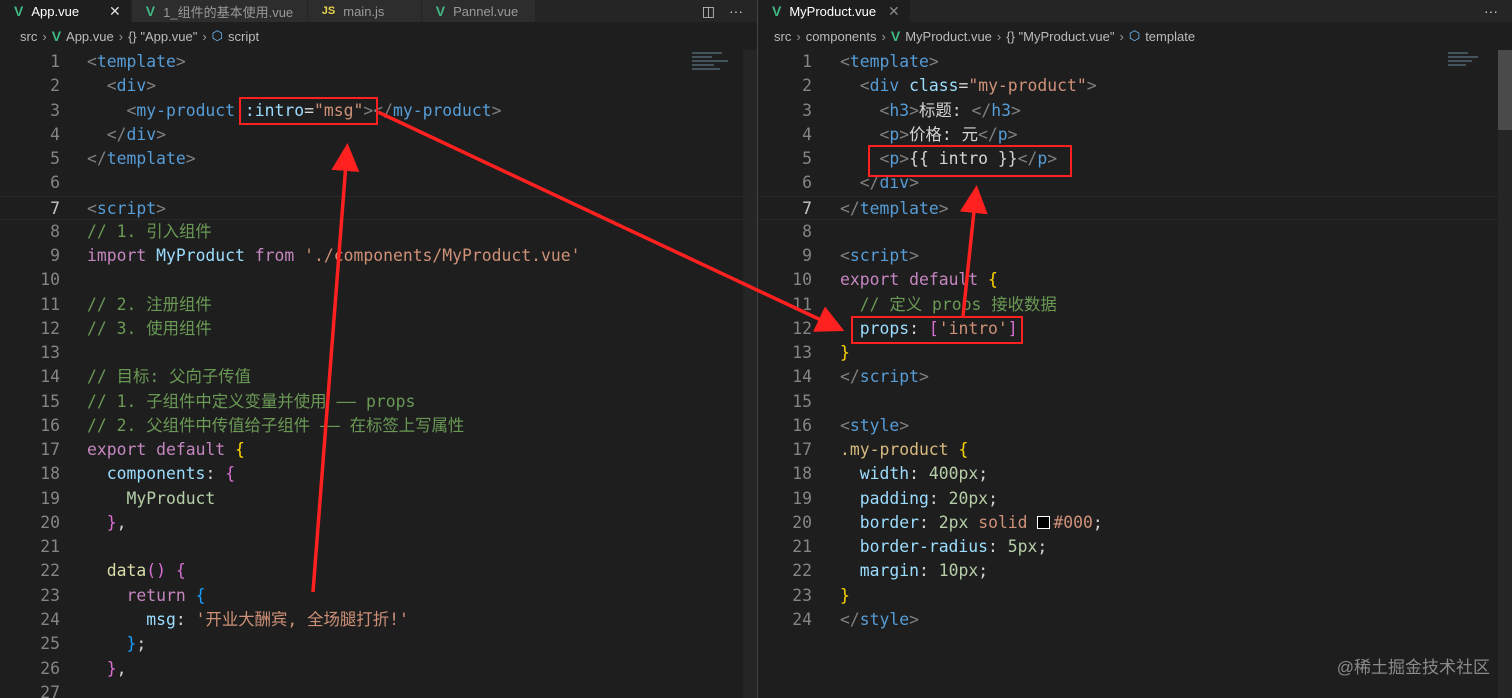 Image resolution: width=1512 pixels, height=698 pixels. I want to click on tab-app-vue: V App.vue ✕, so click(66, 11).